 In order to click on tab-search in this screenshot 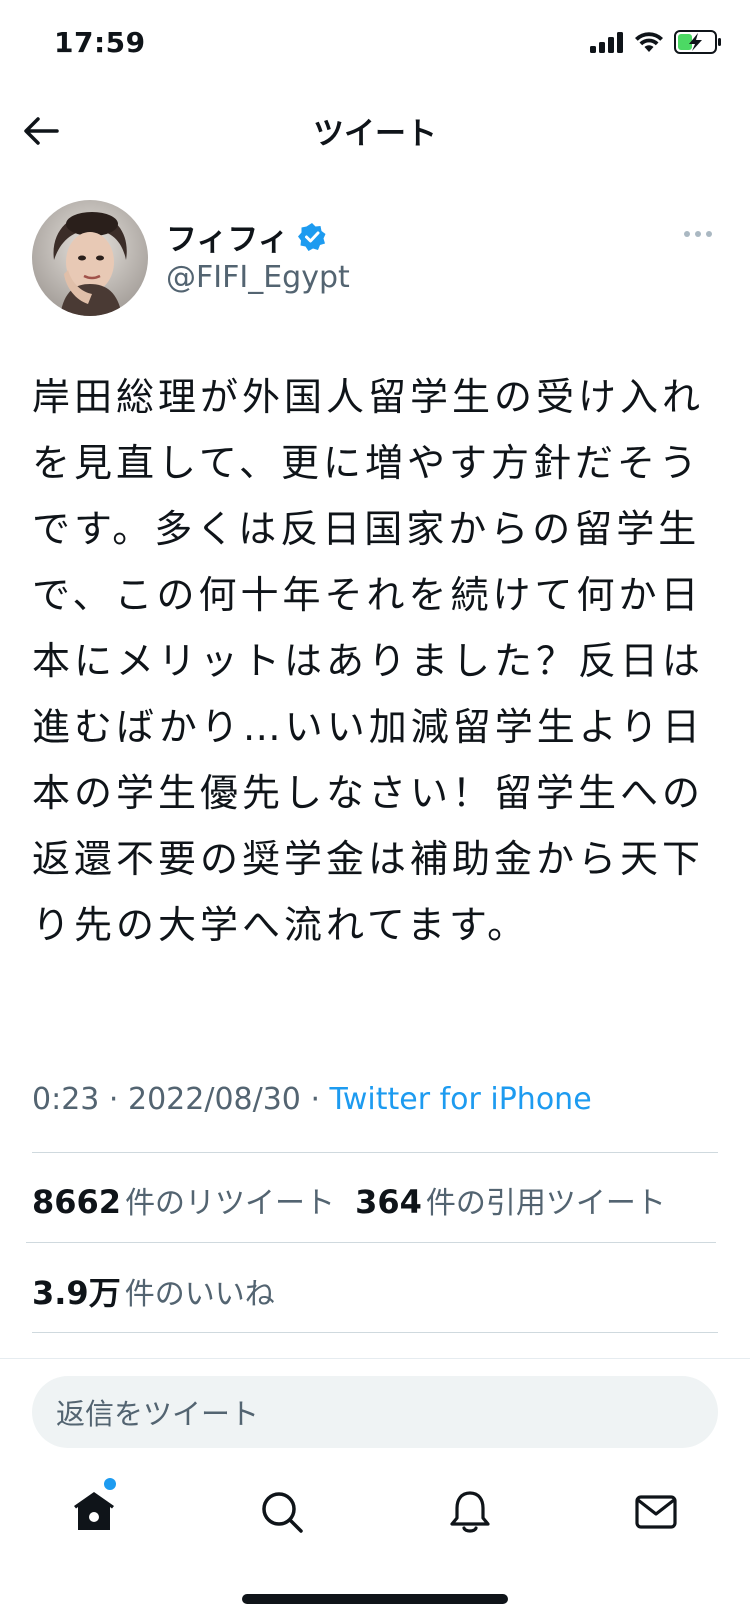, I will do `click(282, 1512)`.